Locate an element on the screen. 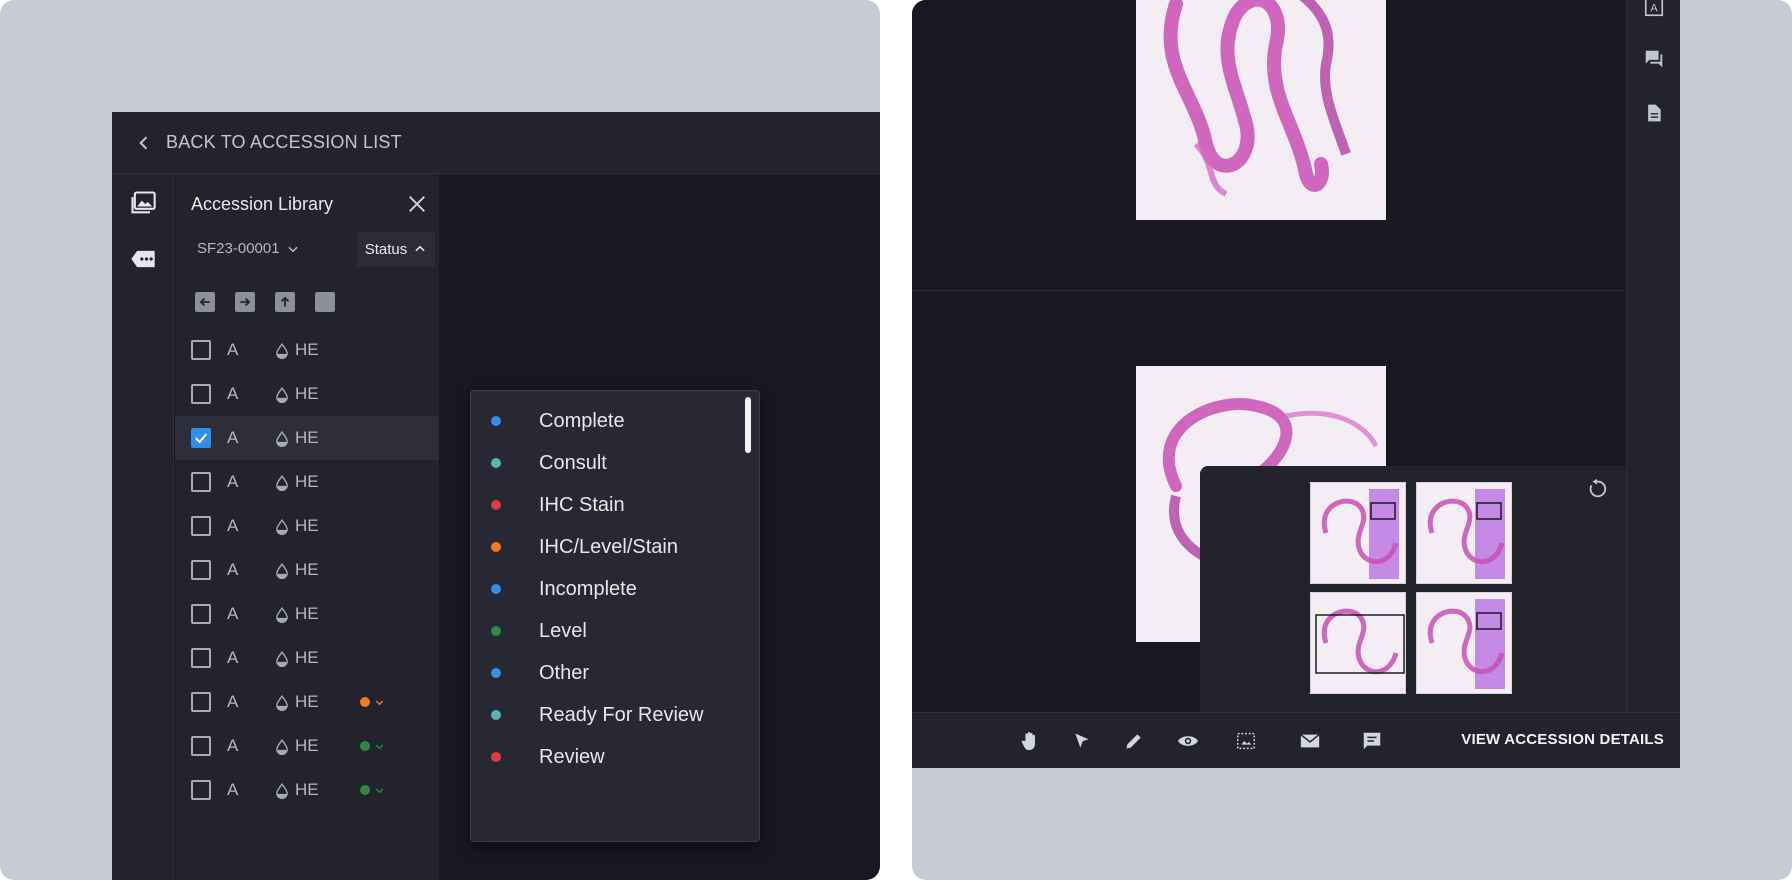  status-option: Incomplete is located at coordinates (611, 589).